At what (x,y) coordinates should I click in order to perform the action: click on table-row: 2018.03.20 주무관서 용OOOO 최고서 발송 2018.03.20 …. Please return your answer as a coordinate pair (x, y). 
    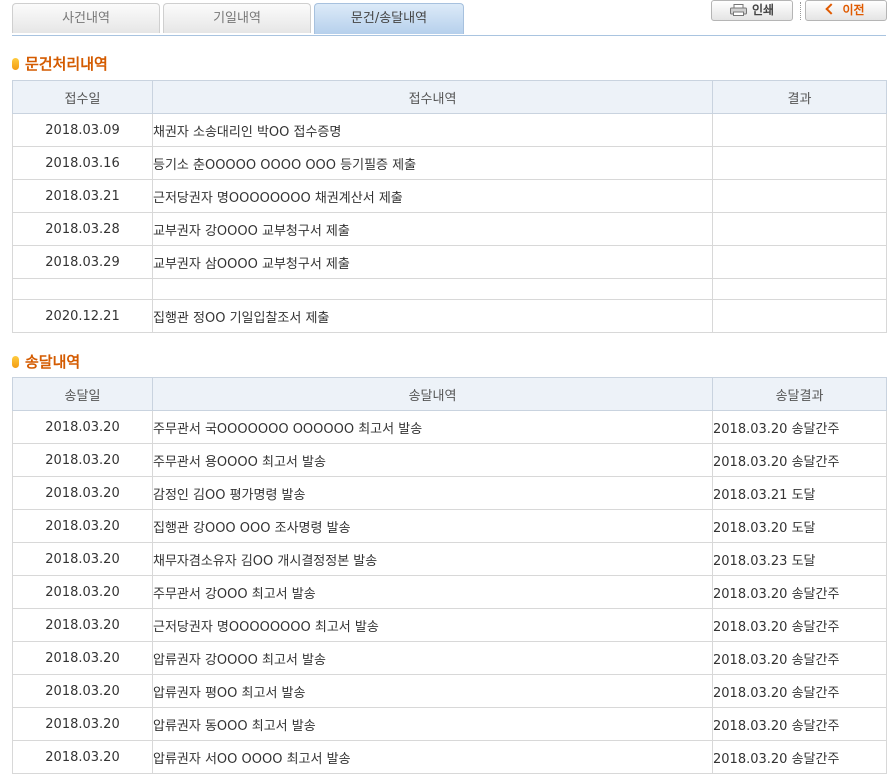
    Looking at the image, I should click on (449, 460).